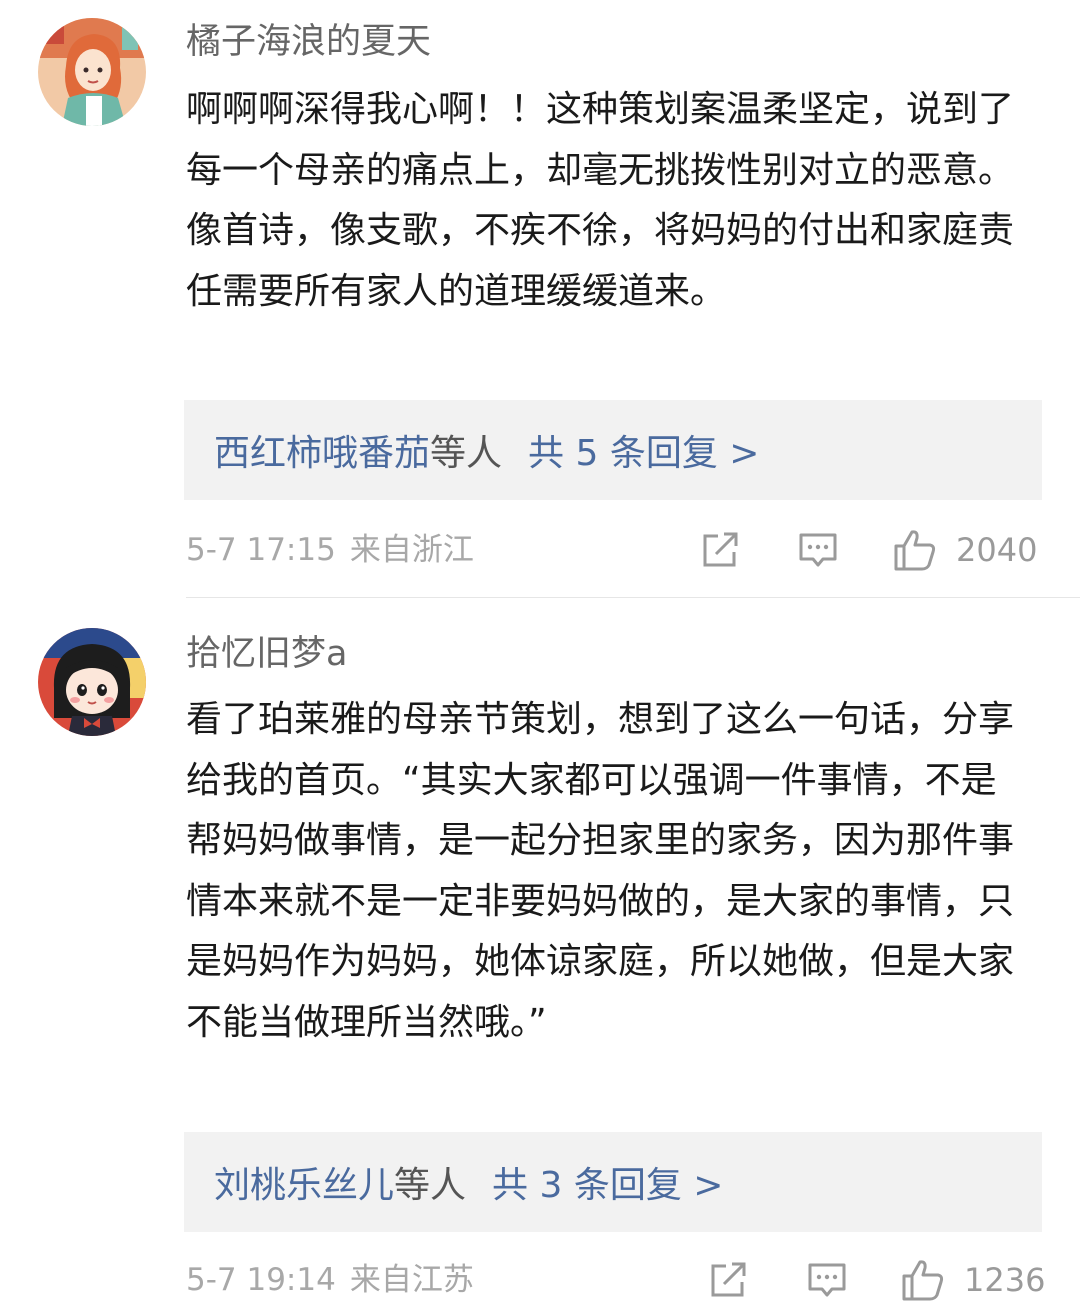 This screenshot has height=1312, width=1080. What do you see at coordinates (322, 450) in the screenshot?
I see `reply-user-names: 西红柿哦番茄` at bounding box center [322, 450].